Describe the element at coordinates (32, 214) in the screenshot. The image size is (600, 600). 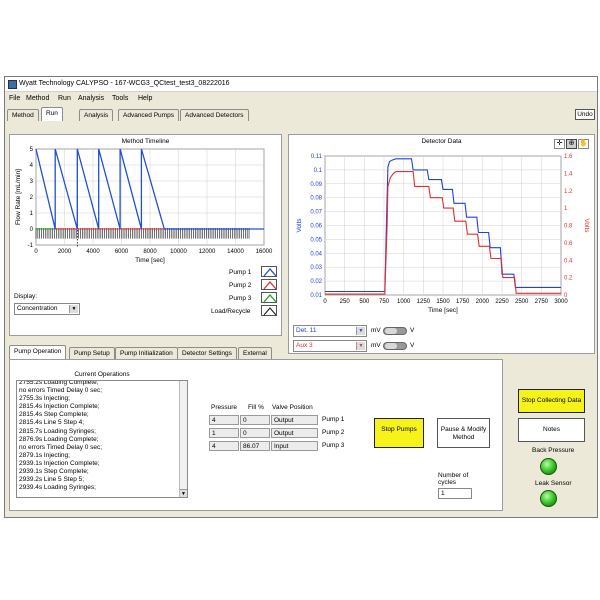
I see `y-tick-label: 1` at that location.